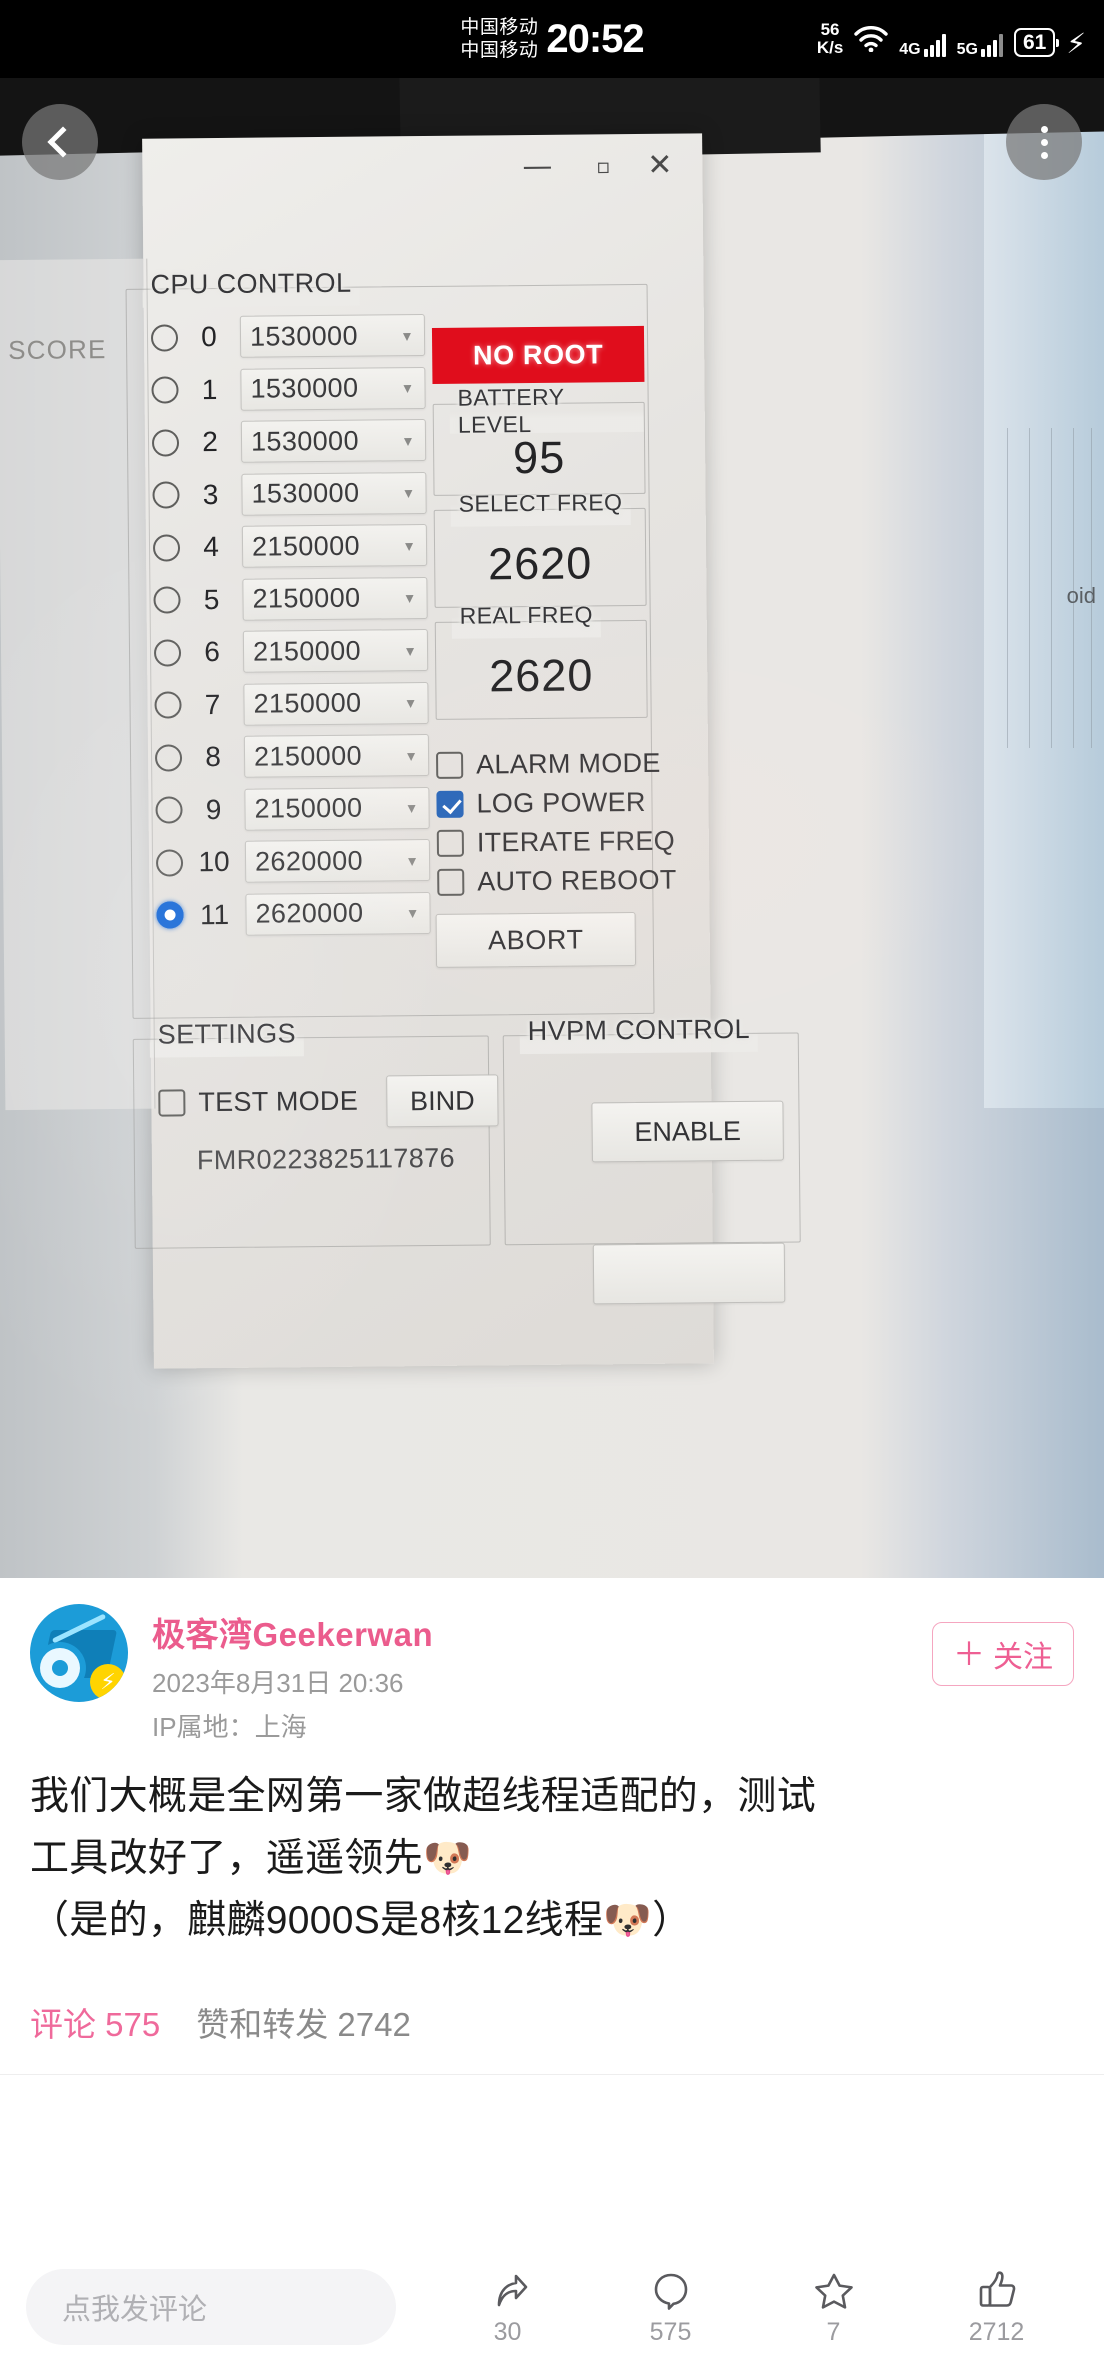  What do you see at coordinates (212, 704) in the screenshot?
I see `cpu-index-label: 7` at bounding box center [212, 704].